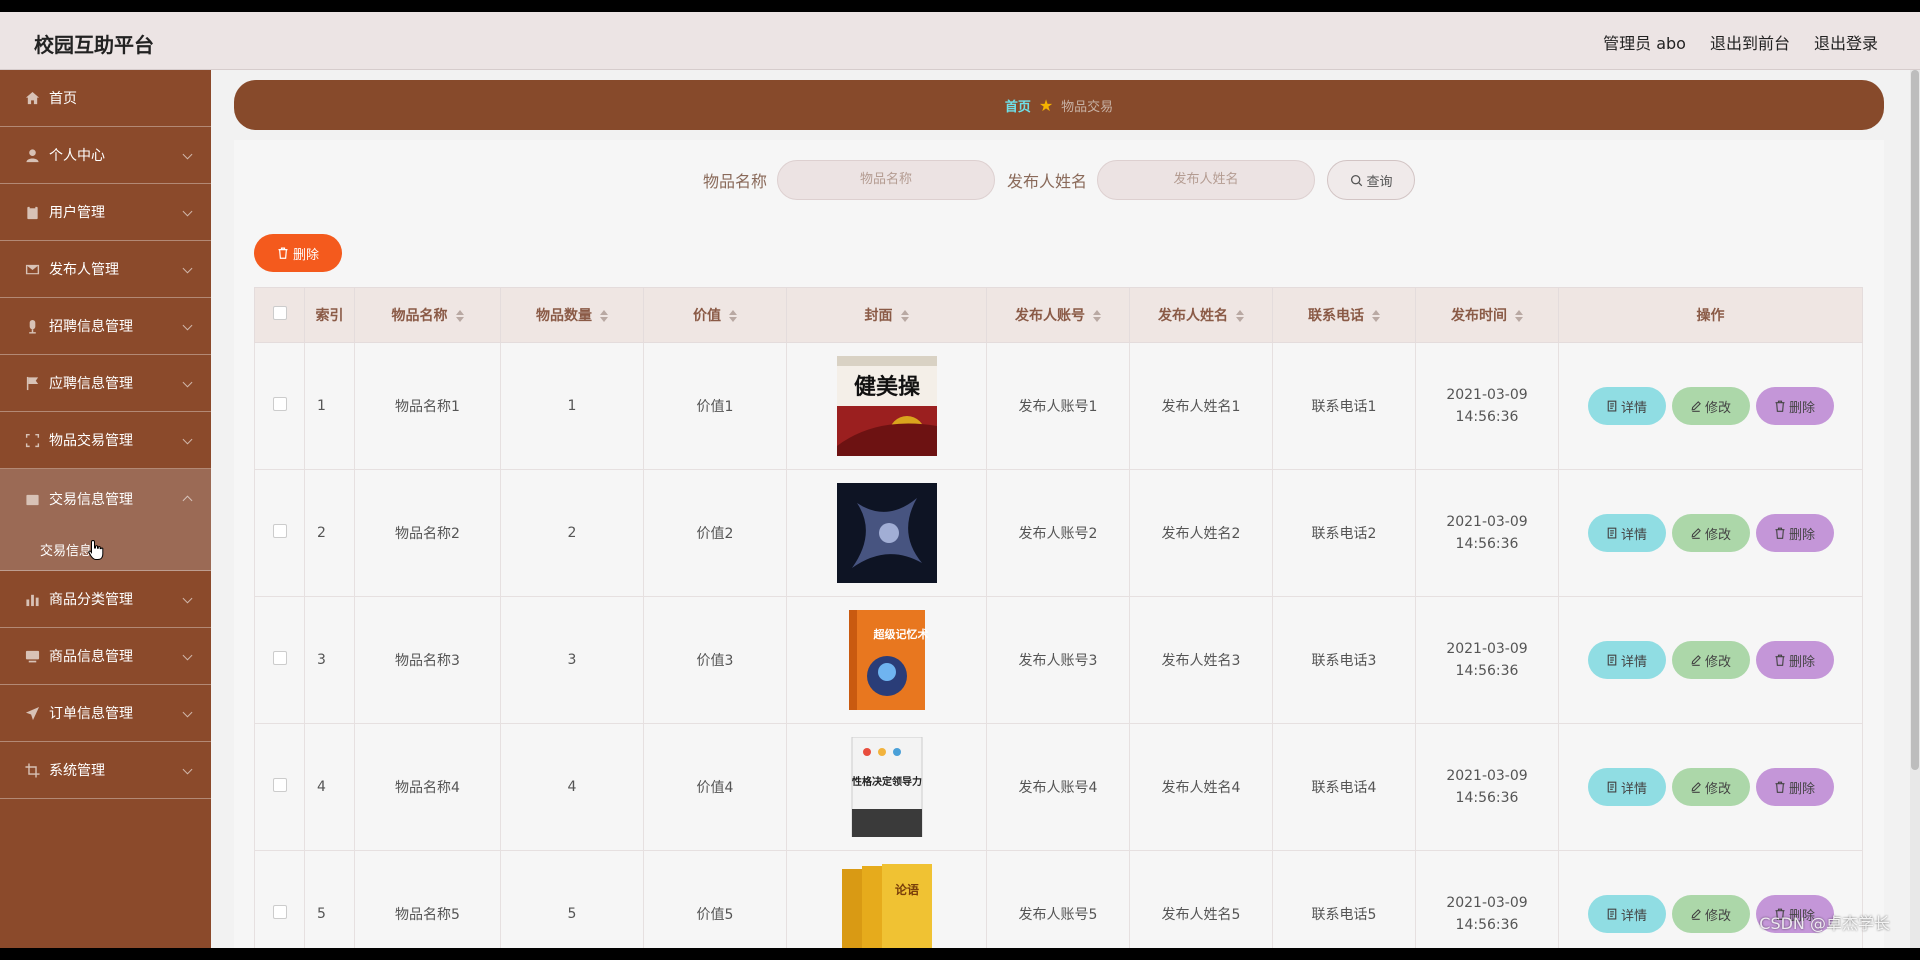 This screenshot has height=960, width=1920. I want to click on top-bar: 校园互助平台 管理员 abo 退出到前台 退出登录, so click(960, 41).